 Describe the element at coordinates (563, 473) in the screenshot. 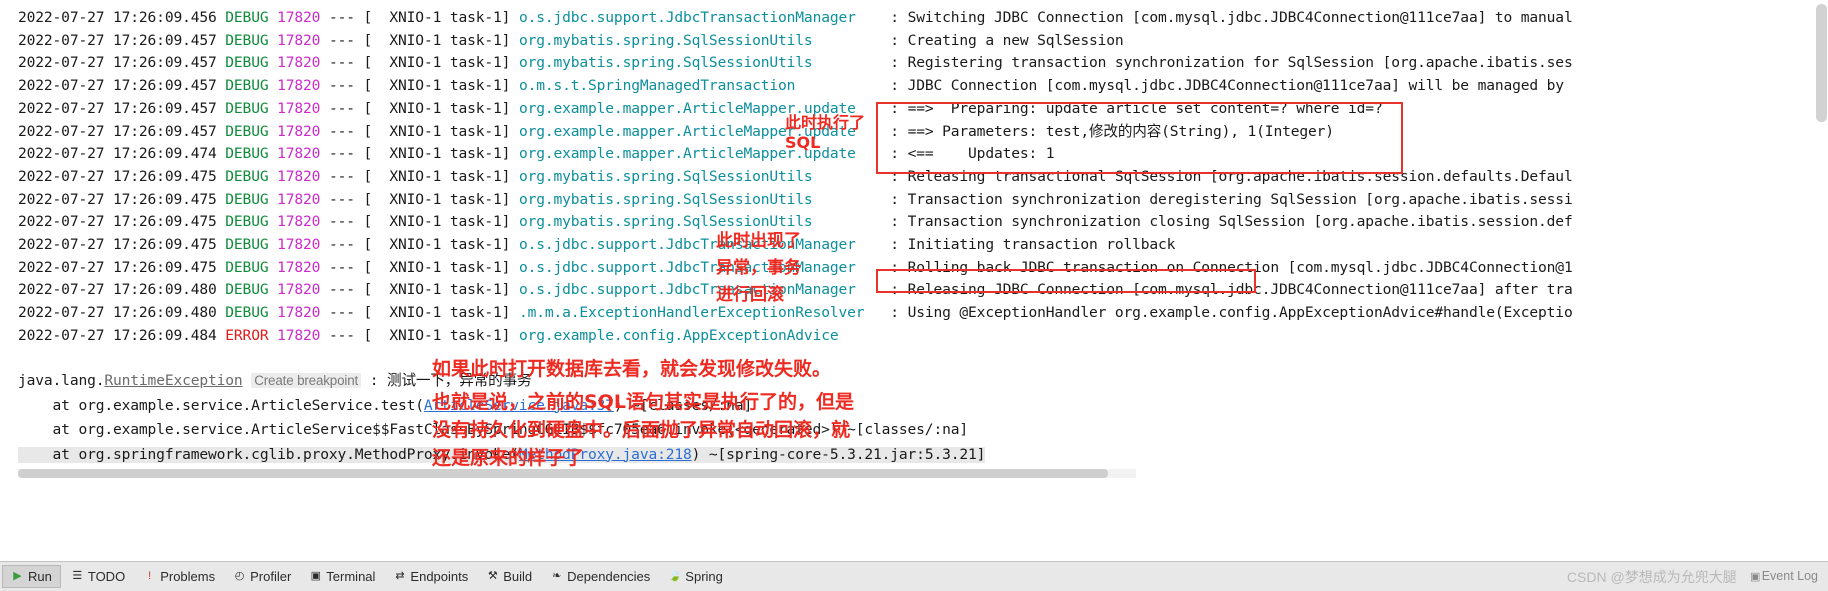

I see `console-horizontal-scroll-thumb` at that location.